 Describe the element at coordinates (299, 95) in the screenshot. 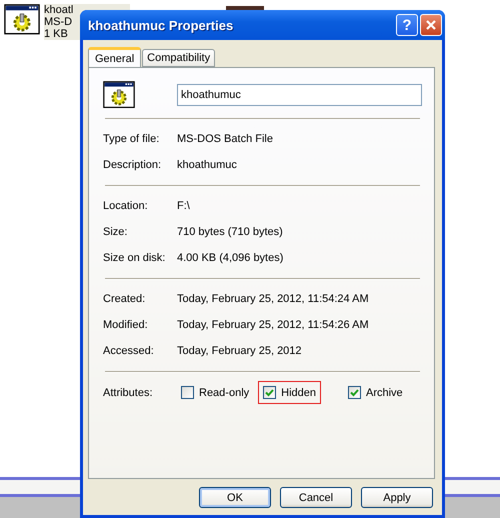

I see `name-field: khoathumuc` at that location.